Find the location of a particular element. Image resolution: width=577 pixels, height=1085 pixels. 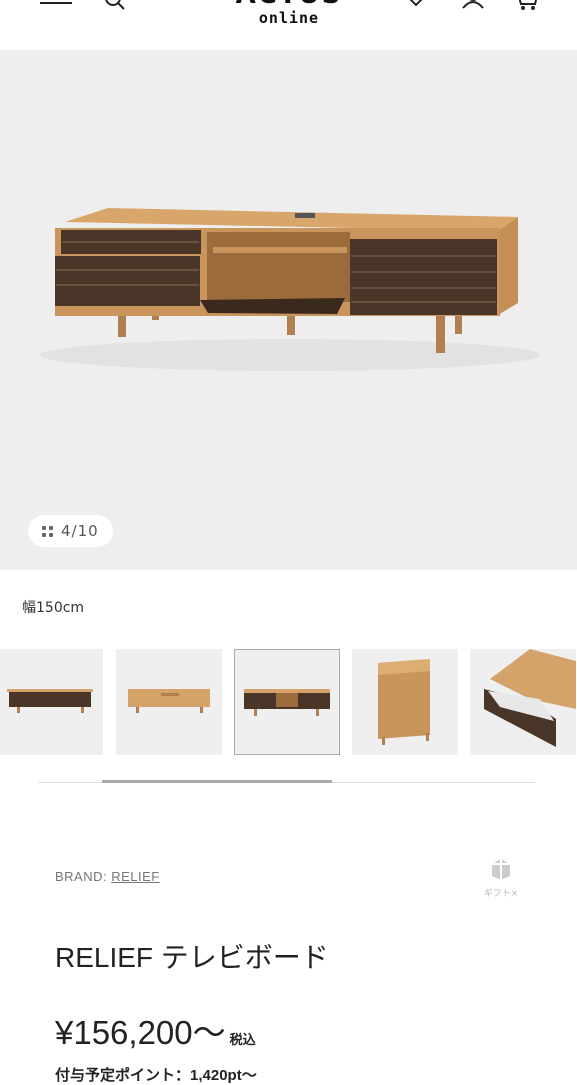

product-price: ¥156,200～ 税込 is located at coordinates (155, 1030).